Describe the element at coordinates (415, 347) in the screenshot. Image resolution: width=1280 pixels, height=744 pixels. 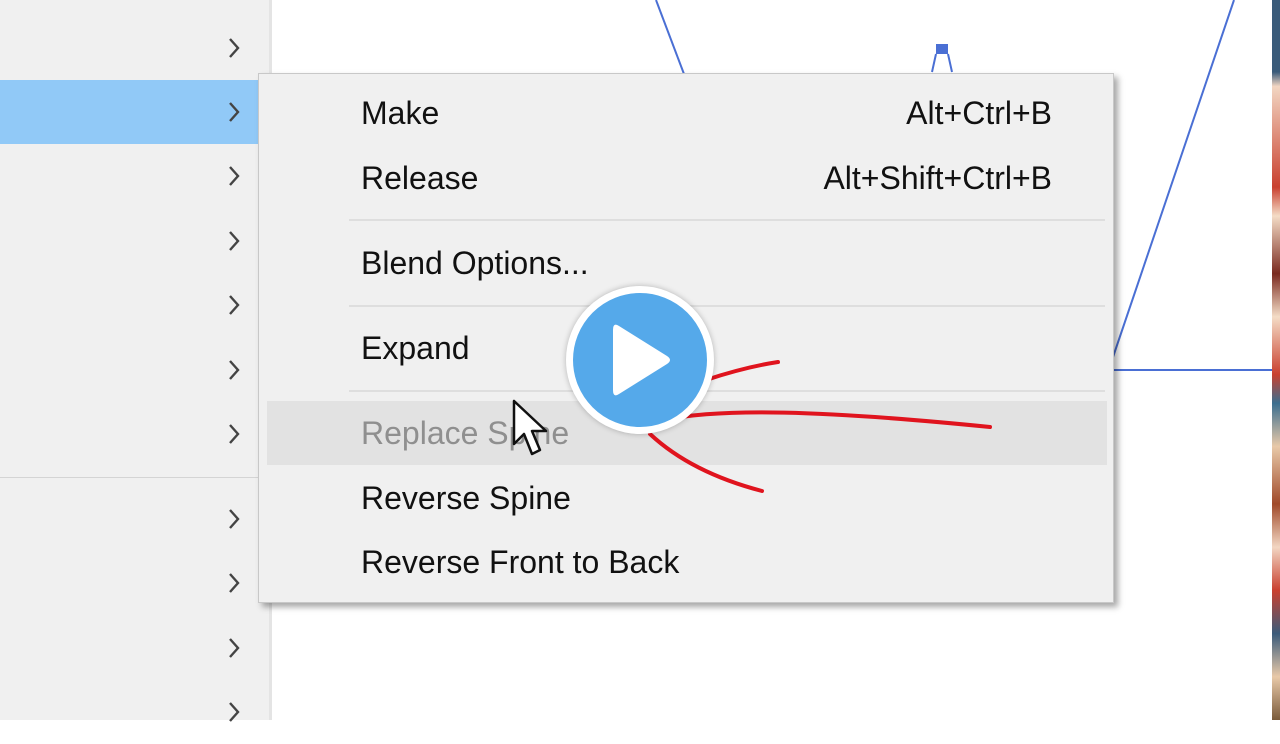
I see `menu-item-label: Expand` at that location.